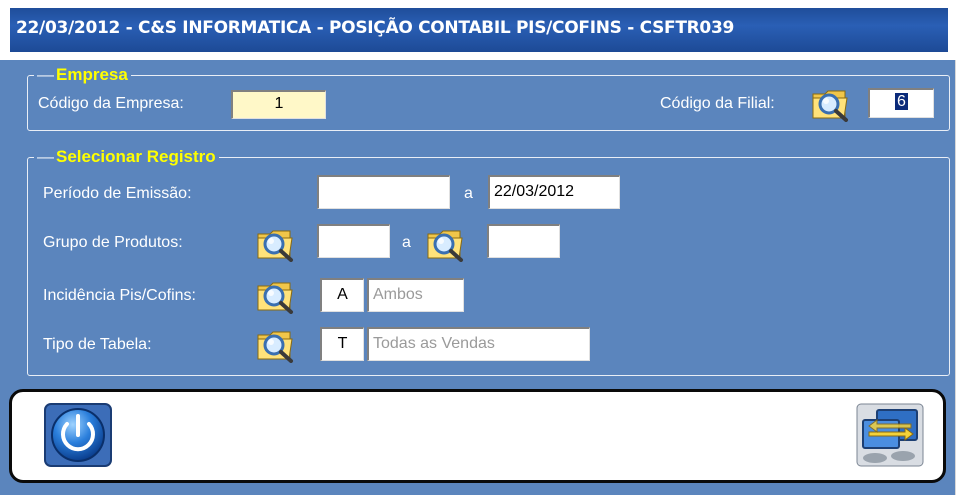 The width and height of the screenshot is (956, 495). Describe the element at coordinates (890, 435) in the screenshot. I see `monitor-transfer-icon` at that location.